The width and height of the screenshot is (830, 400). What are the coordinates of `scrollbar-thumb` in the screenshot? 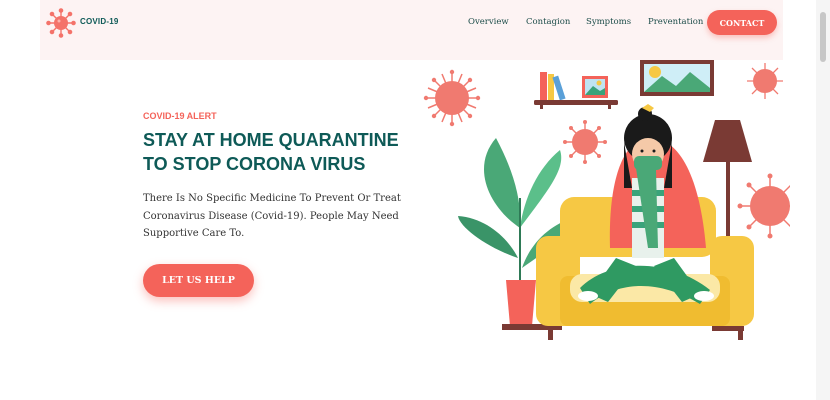 It's located at (823, 37).